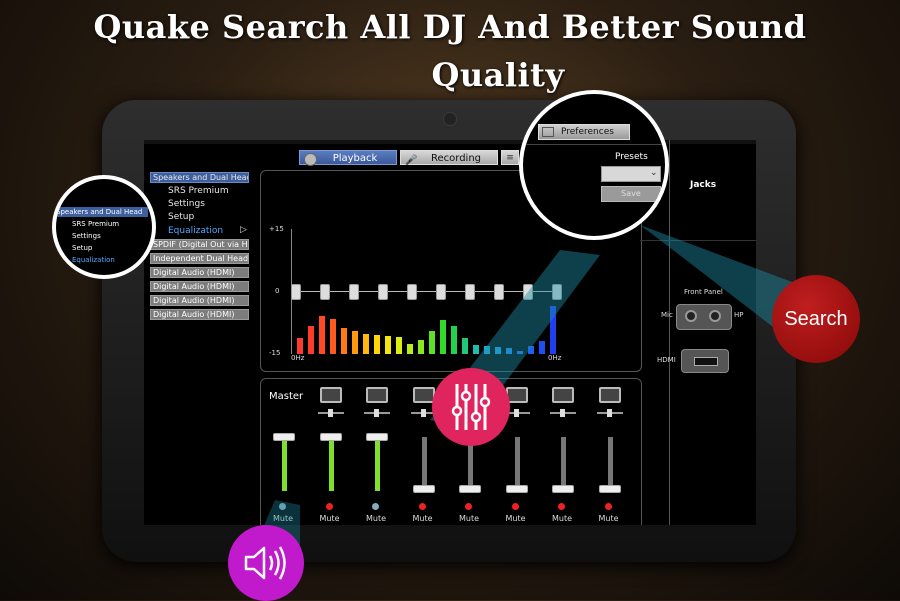  Describe the element at coordinates (654, 173) in the screenshot. I see `chevron-down-icon: ⌄` at that location.